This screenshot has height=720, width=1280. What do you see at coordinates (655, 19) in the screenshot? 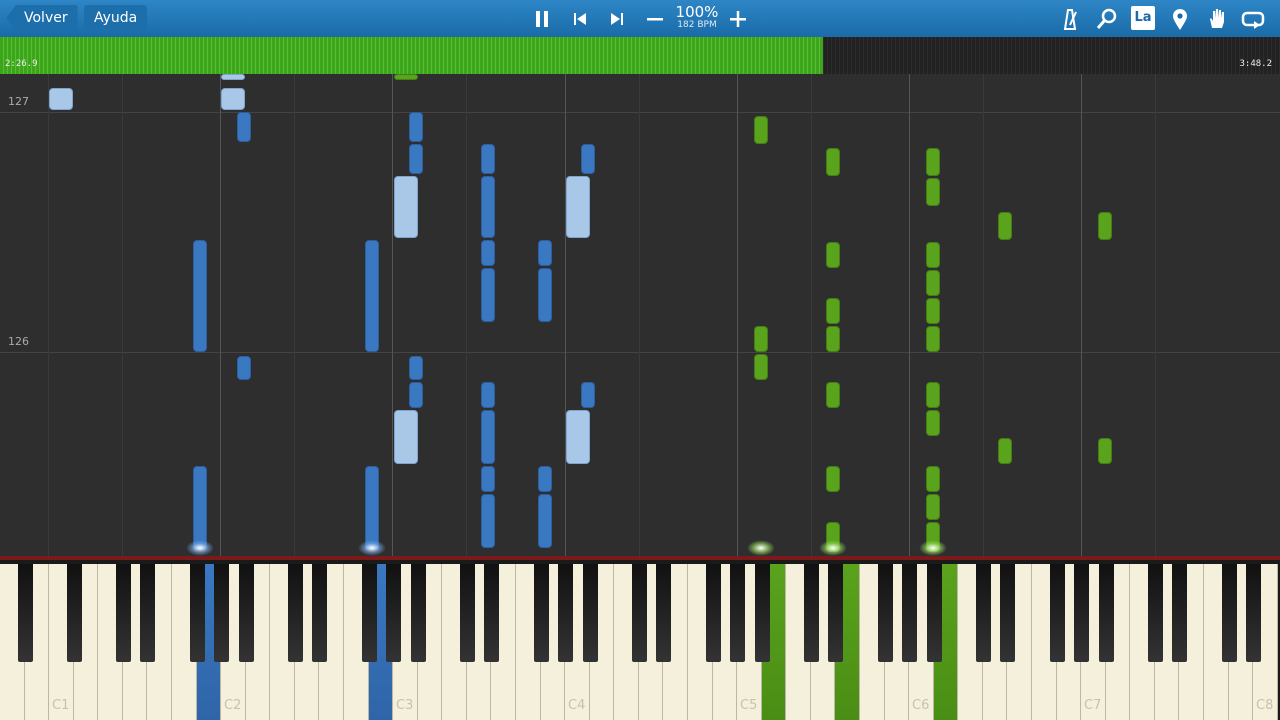
I see `minus-icon` at bounding box center [655, 19].